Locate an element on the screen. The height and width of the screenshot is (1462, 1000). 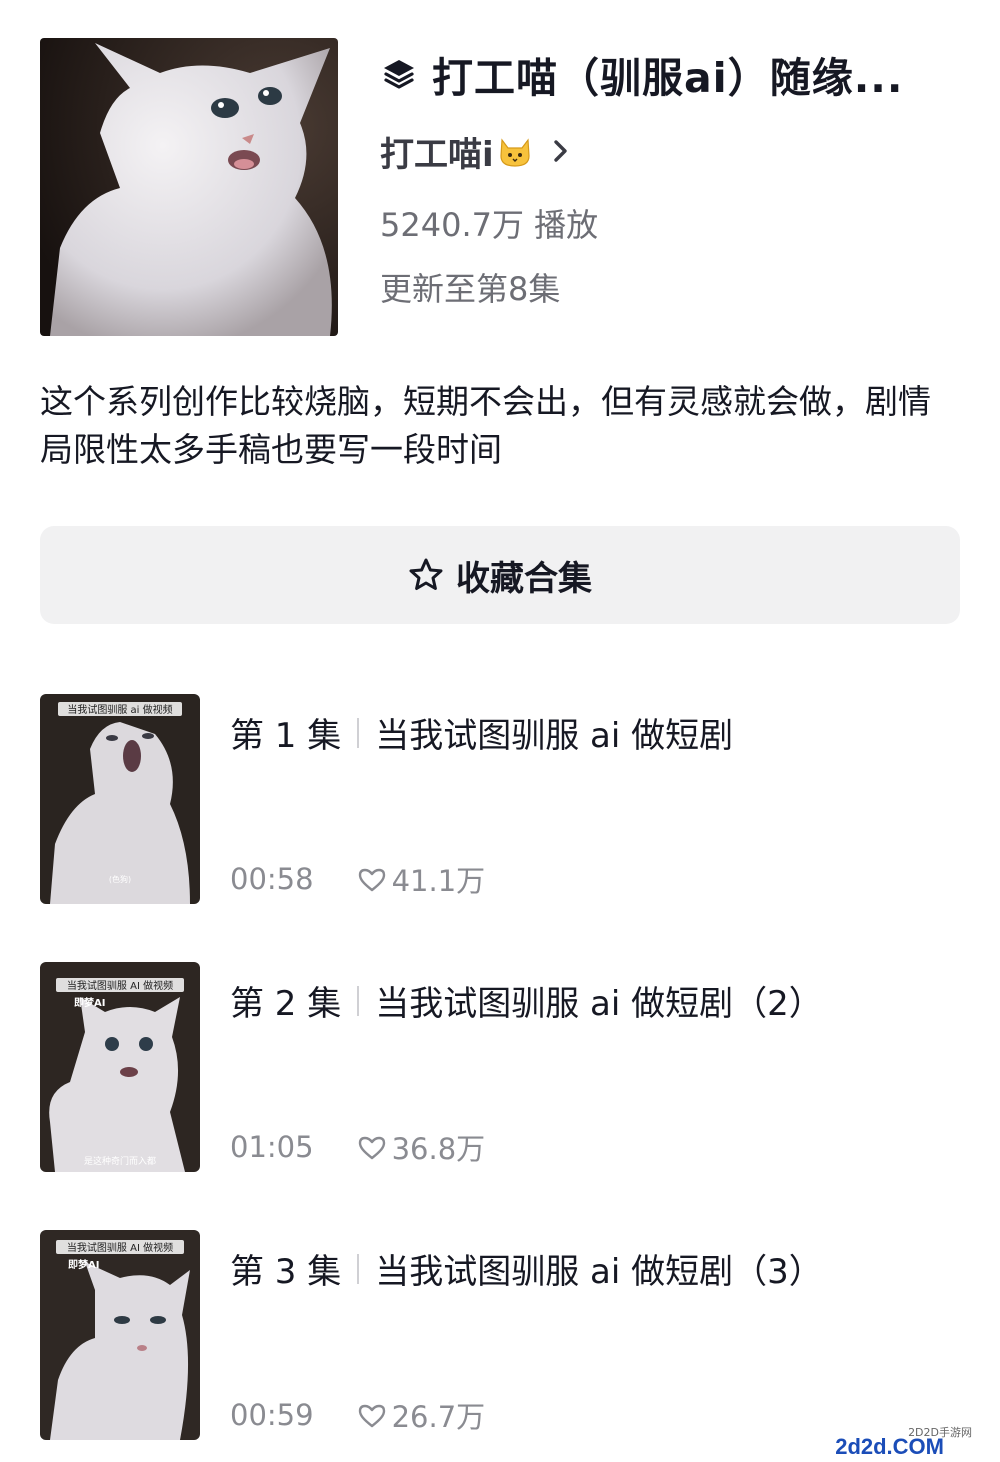
episode-meta: 01:05 36.8万 is located at coordinates (357, 1147).